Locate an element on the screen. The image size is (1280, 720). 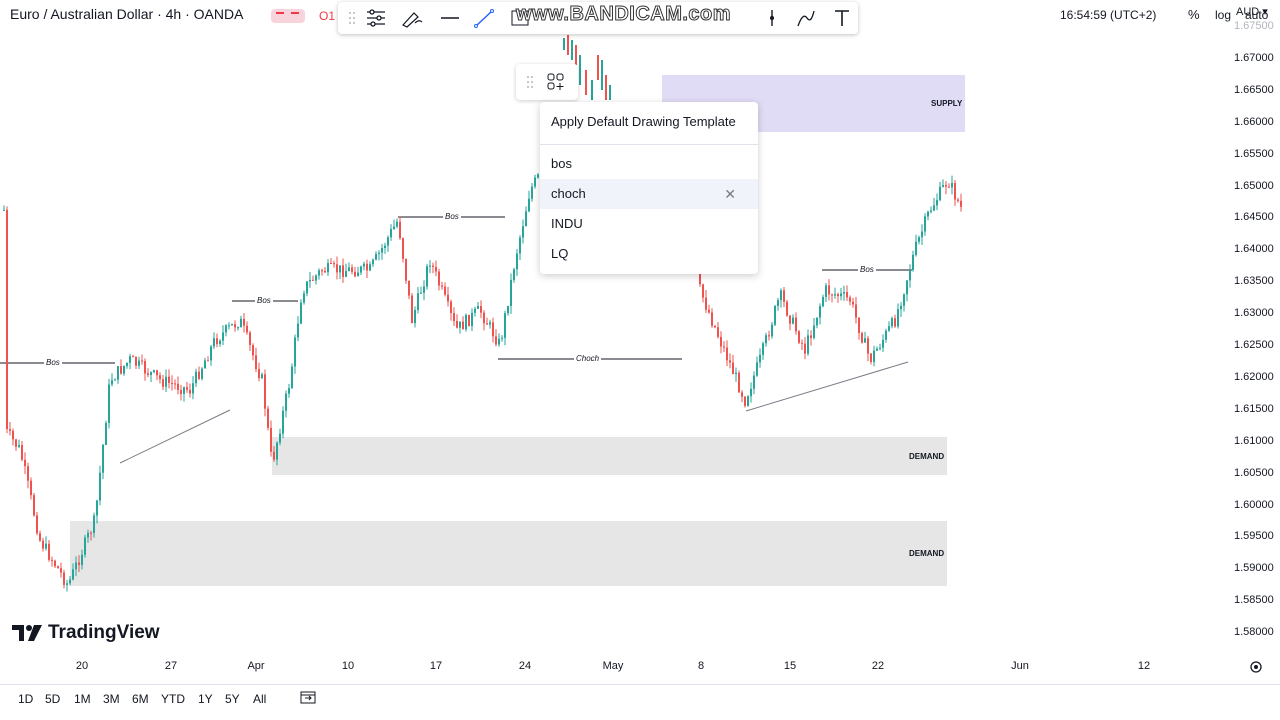
price-label: 1.63500 is located at coordinates (1254, 281).